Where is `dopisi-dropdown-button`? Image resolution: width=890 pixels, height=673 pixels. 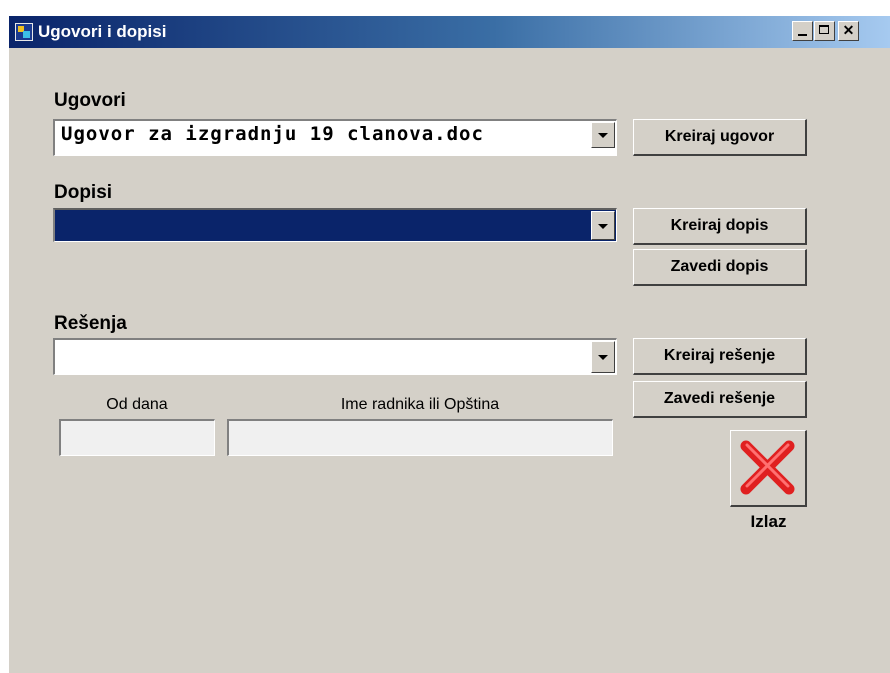 dopisi-dropdown-button is located at coordinates (603, 225).